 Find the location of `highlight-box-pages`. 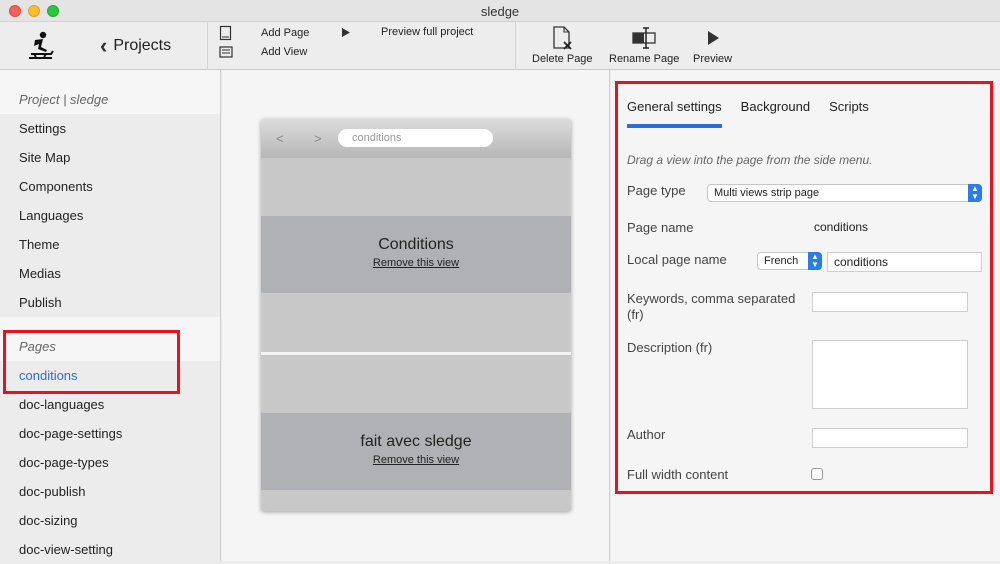

highlight-box-pages is located at coordinates (91, 362).